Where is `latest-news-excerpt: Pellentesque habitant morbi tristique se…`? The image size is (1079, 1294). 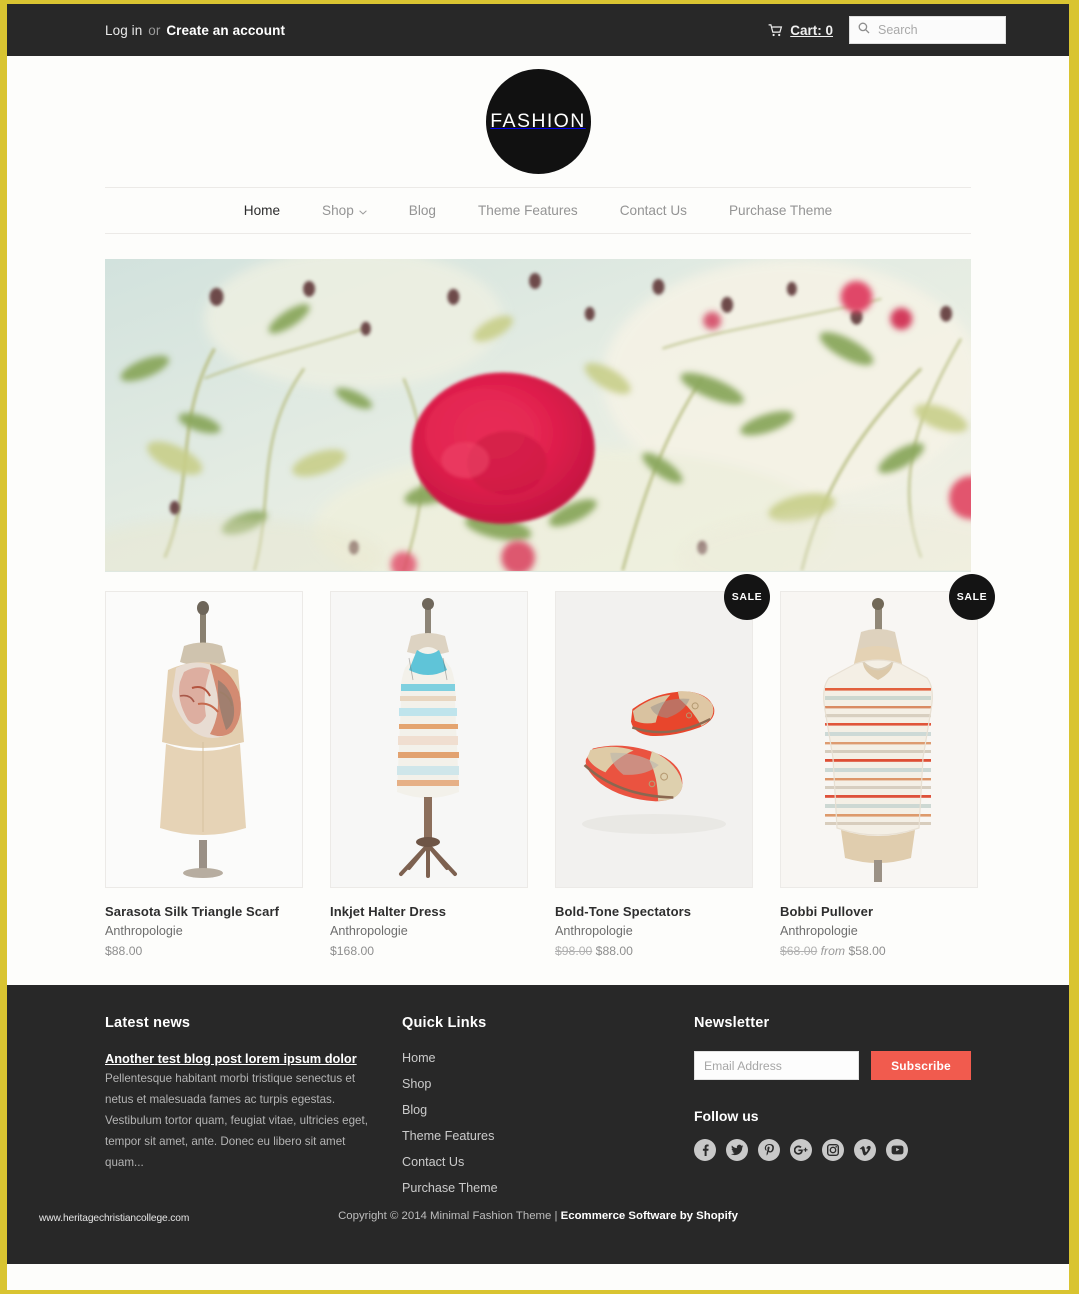 latest-news-excerpt: Pellentesque habitant morbi tristique se… is located at coordinates (236, 1121).